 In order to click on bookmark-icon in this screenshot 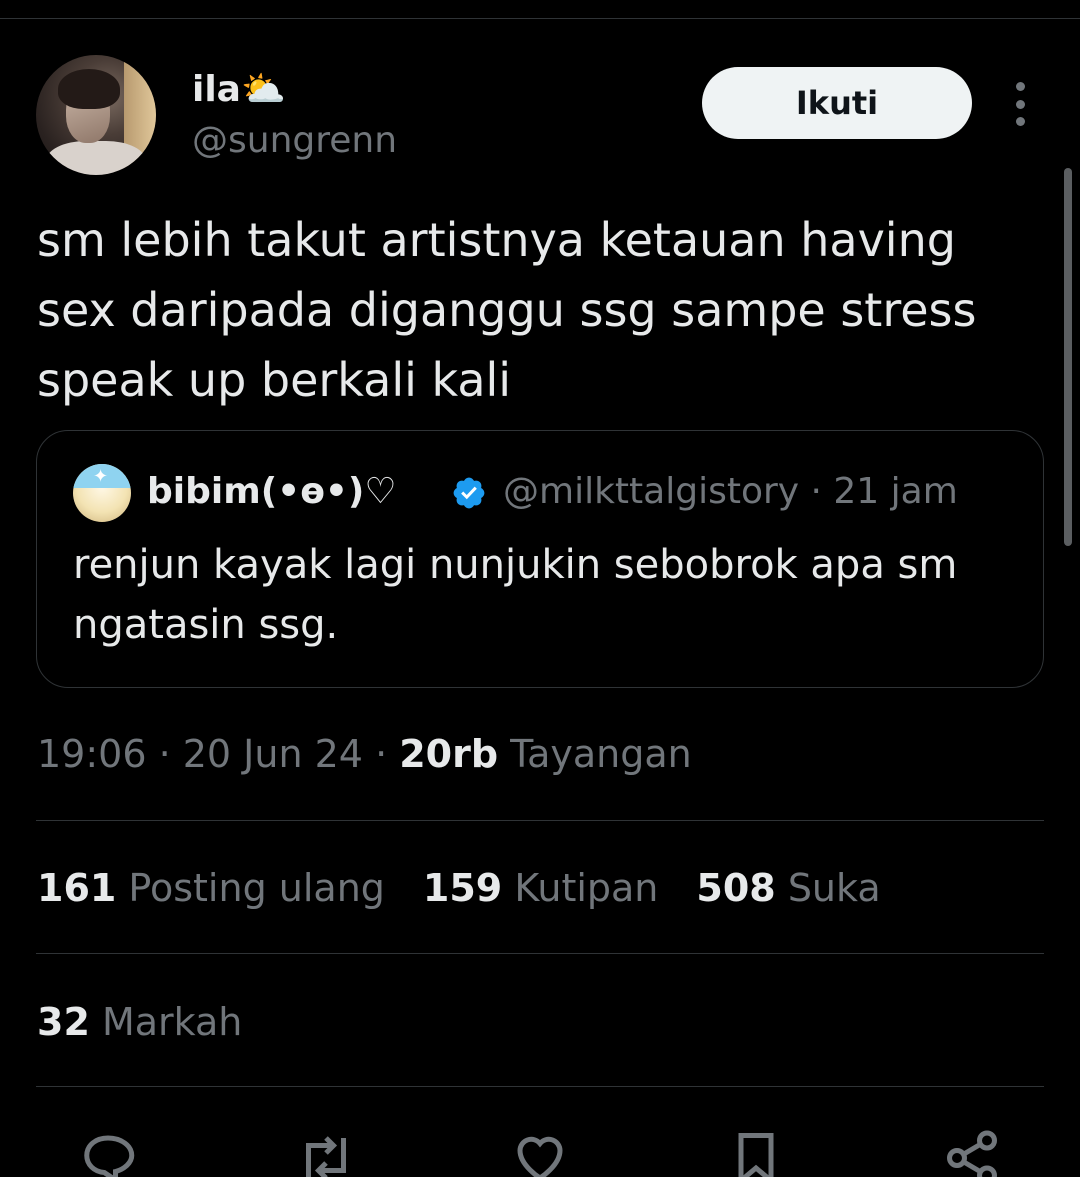, I will do `click(756, 1152)`.